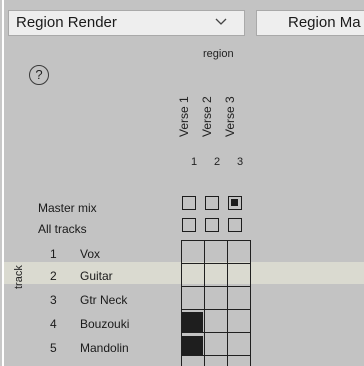  I want to click on track-name: Guitar, so click(96, 276).